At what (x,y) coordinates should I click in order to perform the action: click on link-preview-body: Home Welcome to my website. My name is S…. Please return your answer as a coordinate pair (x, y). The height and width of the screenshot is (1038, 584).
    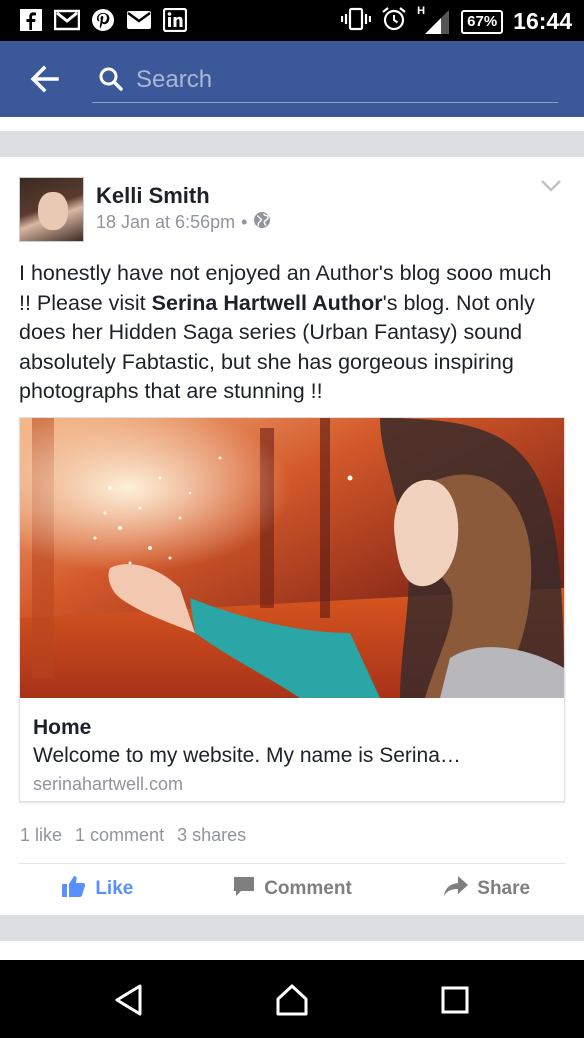
    Looking at the image, I should click on (292, 750).